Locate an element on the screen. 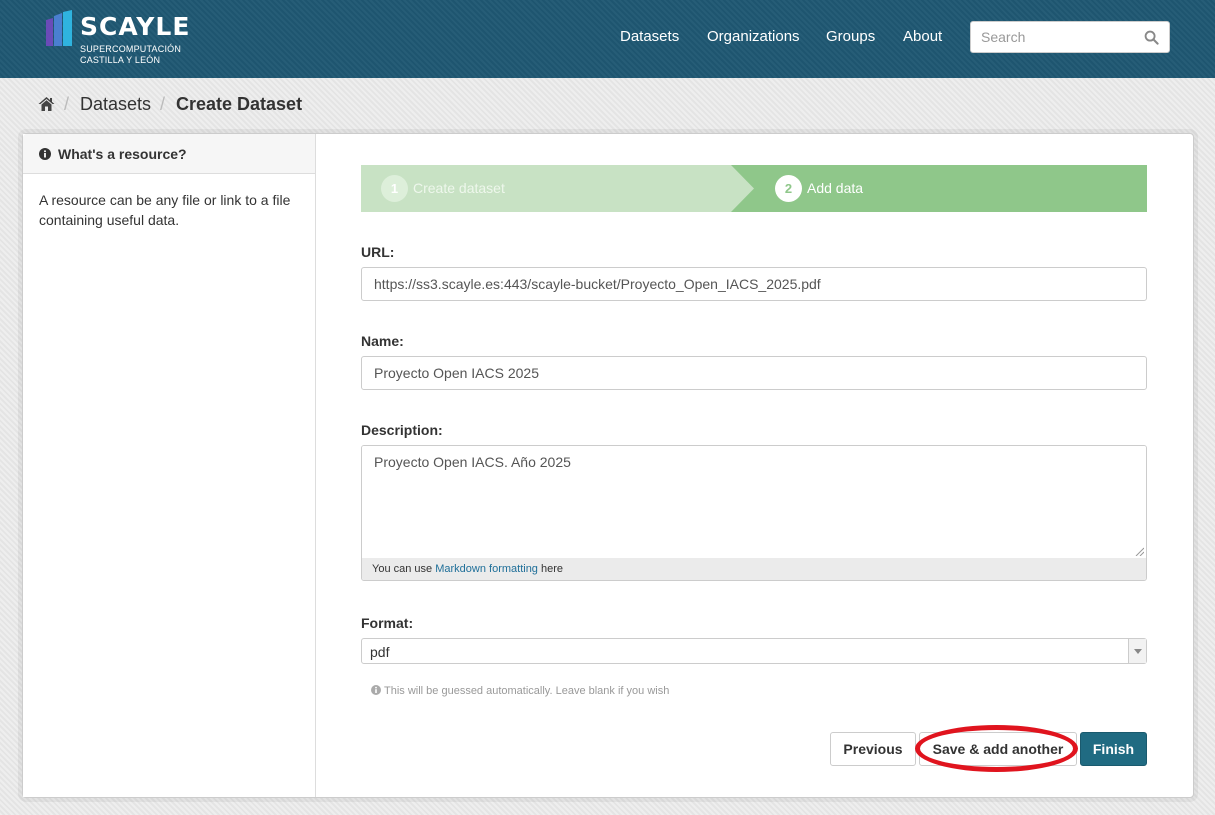 This screenshot has height=815, width=1215. markdown-hint-prefix: You can use is located at coordinates (402, 569).